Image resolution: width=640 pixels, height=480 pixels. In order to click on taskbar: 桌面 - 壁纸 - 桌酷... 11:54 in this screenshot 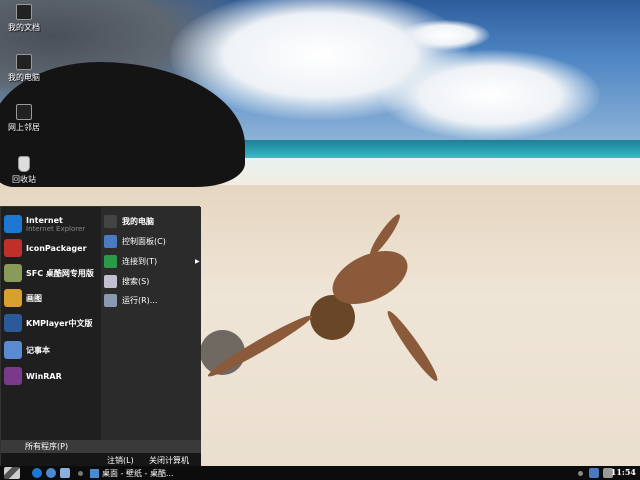, I will do `click(320, 473)`.